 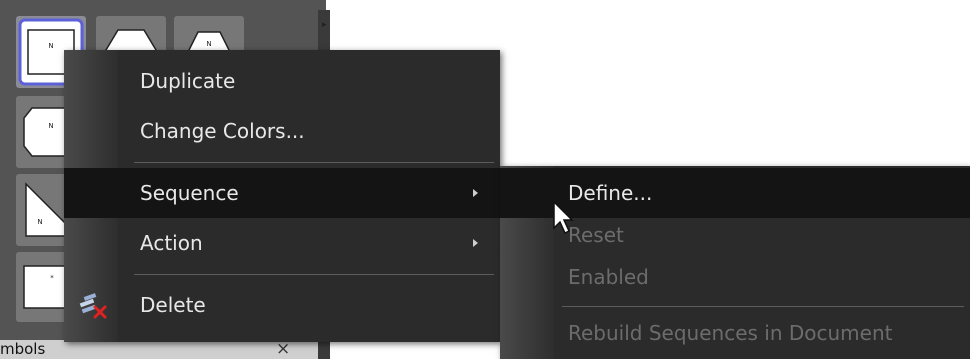 What do you see at coordinates (159, 349) in the screenshot?
I see `palette-title-bar: mbols ×` at bounding box center [159, 349].